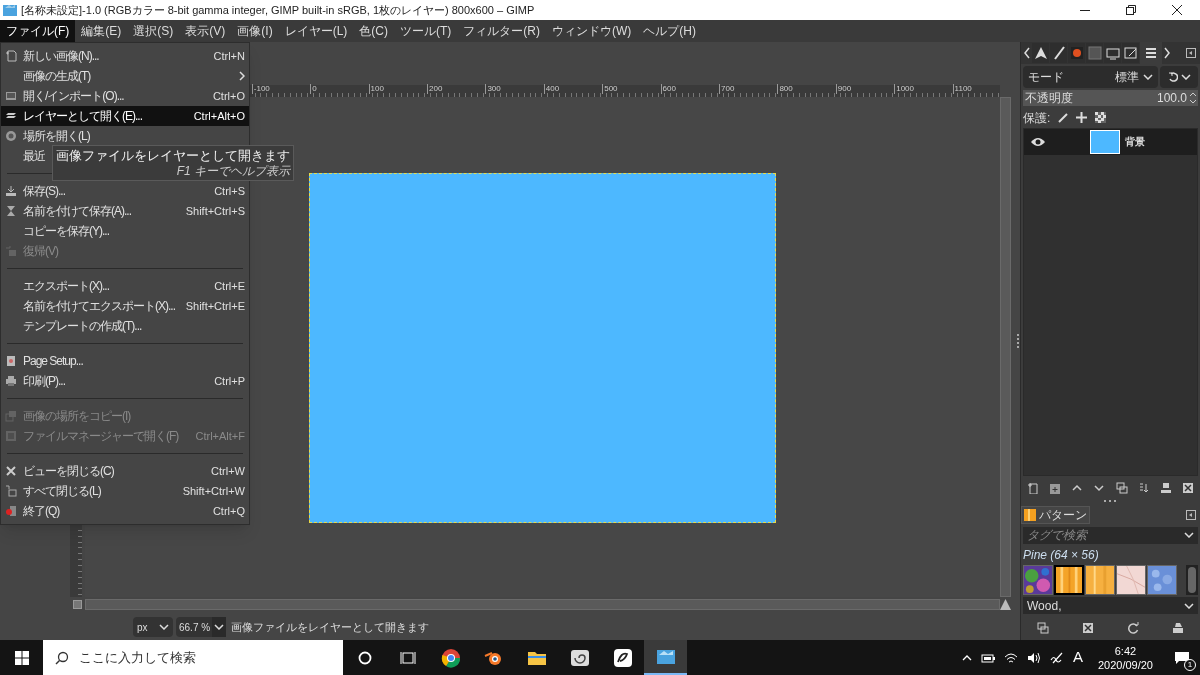 The height and width of the screenshot is (675, 1200). Describe the element at coordinates (1037, 118) in the screenshot. I see `lock-label: 保護:` at that location.